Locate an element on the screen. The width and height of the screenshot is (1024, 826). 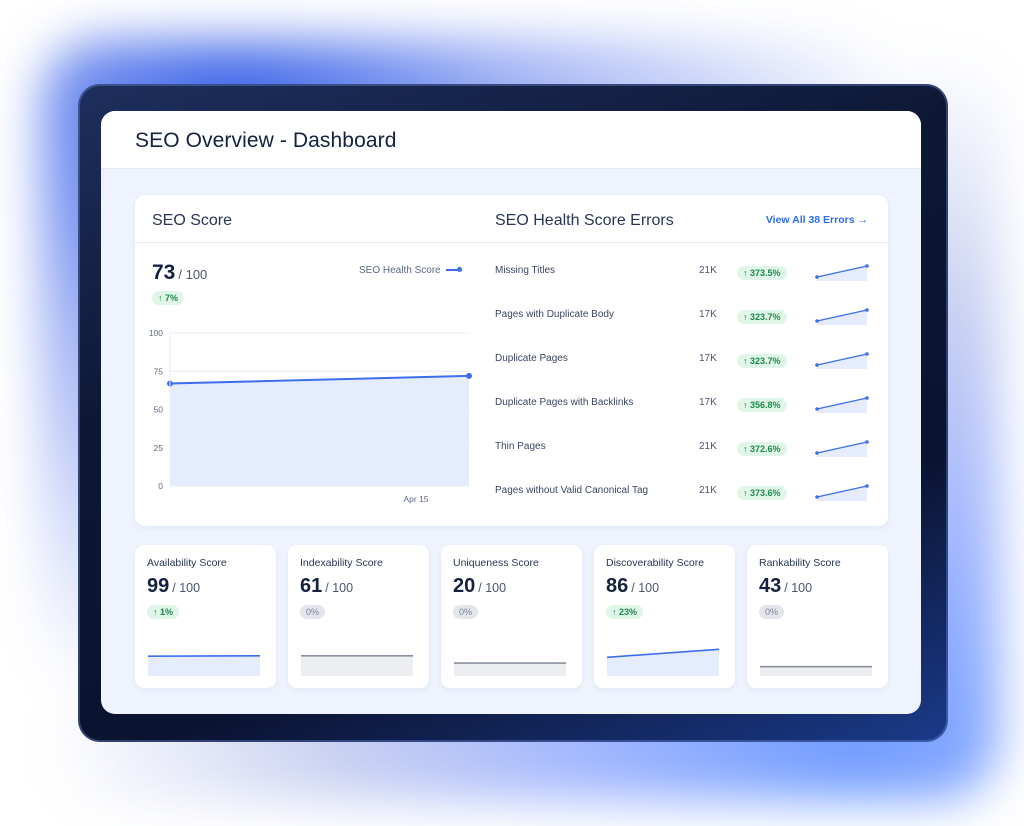
score-card-title: Indexability Score is located at coordinates (341, 563).